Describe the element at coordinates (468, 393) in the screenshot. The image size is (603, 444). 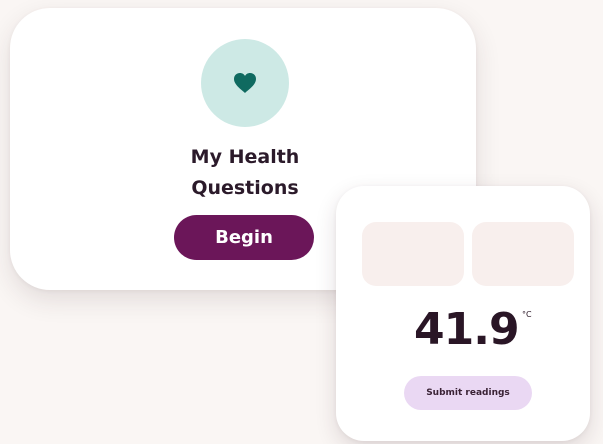
I see `submit-readings-button: Submit readings` at that location.